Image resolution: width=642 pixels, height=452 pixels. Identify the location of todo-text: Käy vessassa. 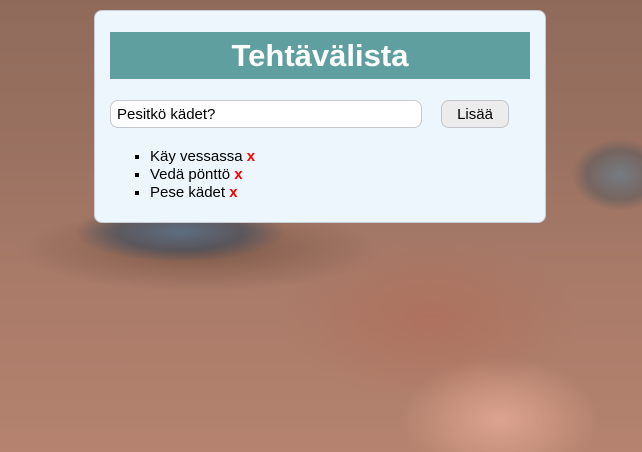
(196, 156).